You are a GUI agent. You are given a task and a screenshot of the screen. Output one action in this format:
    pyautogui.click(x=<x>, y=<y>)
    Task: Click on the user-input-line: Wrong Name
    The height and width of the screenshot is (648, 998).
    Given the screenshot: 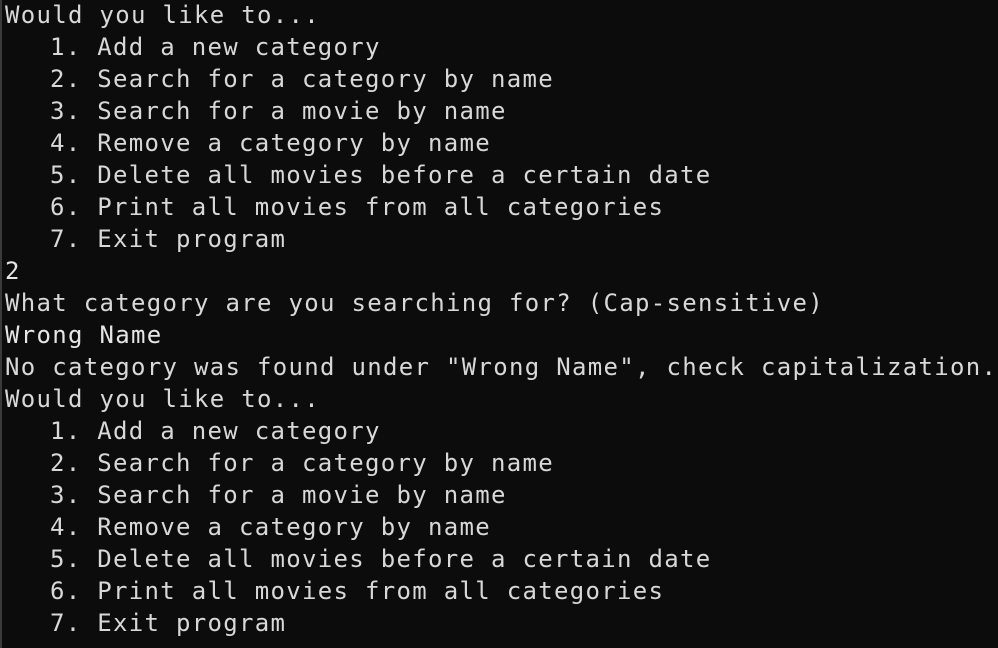 What is the action you would take?
    pyautogui.click(x=84, y=335)
    